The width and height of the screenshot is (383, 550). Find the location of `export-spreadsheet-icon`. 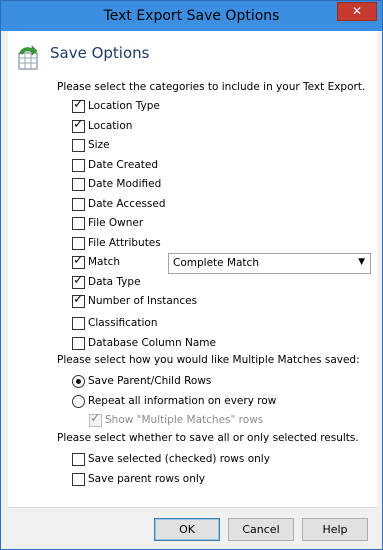

export-spreadsheet-icon is located at coordinates (28, 57).